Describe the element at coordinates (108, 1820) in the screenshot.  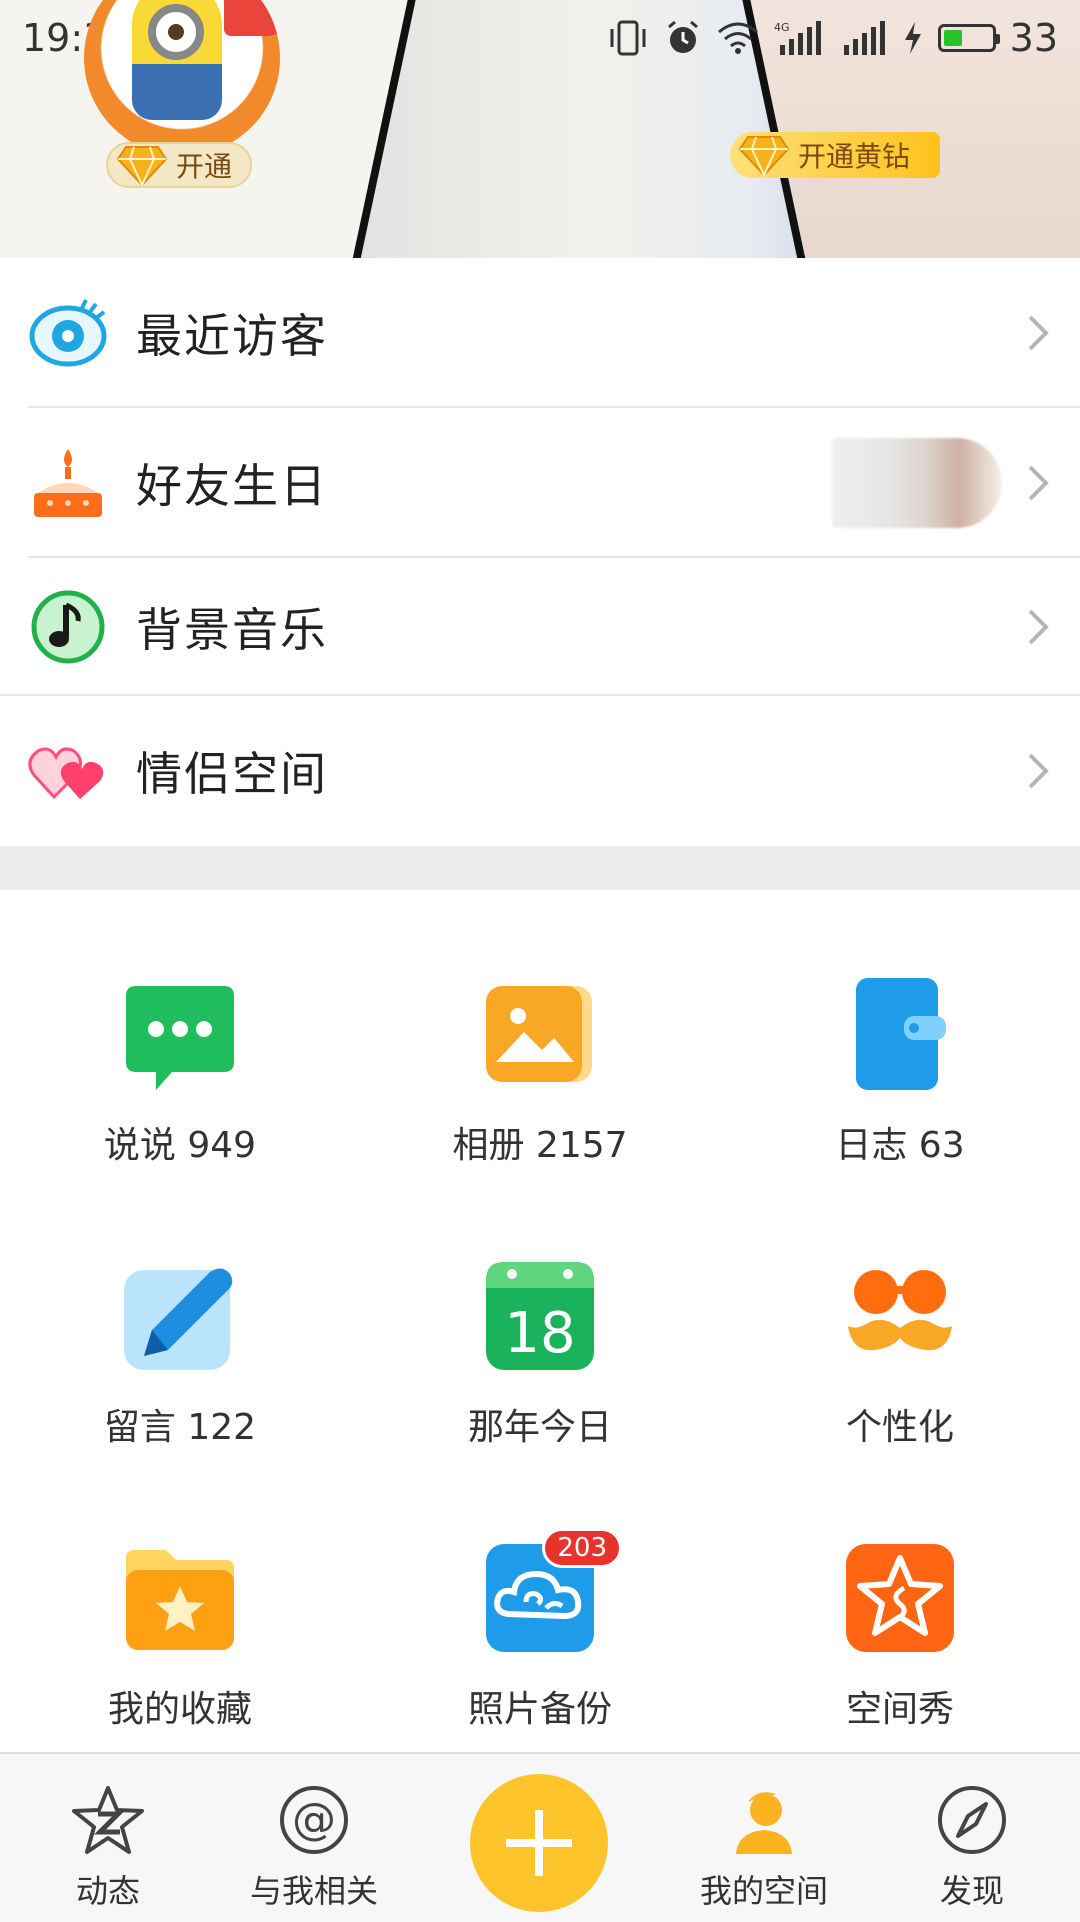
I see `qzone-star-icon` at that location.